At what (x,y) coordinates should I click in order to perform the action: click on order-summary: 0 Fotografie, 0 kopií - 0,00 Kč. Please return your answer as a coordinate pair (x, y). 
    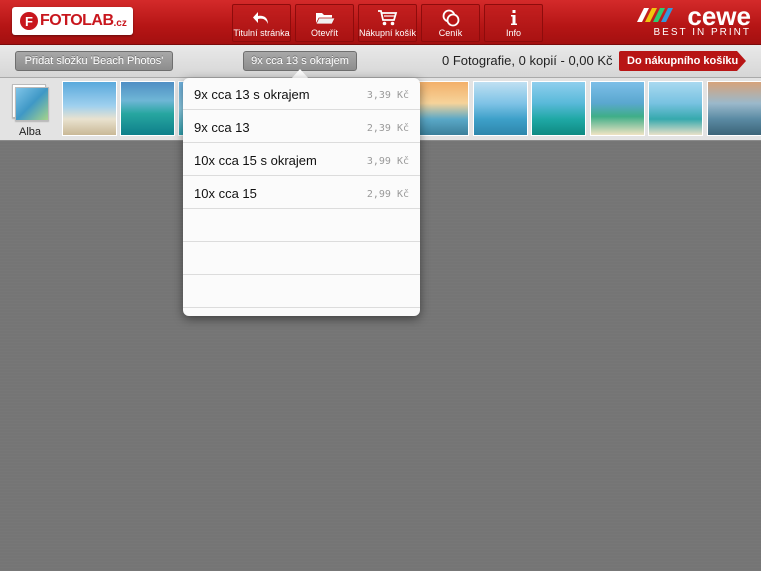
    Looking at the image, I should click on (527, 60).